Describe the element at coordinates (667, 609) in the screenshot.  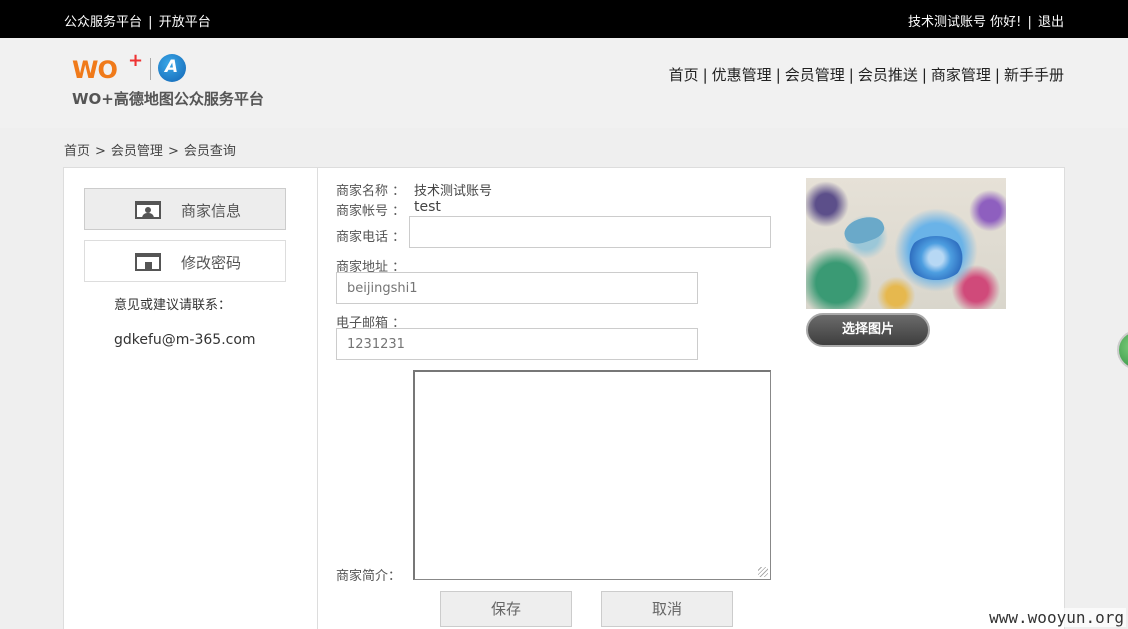
I see `cancel-button: 取消` at that location.